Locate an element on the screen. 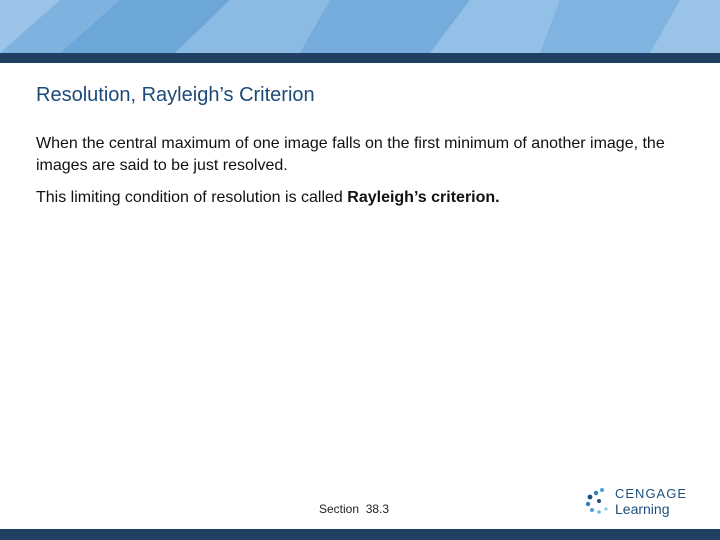 The width and height of the screenshot is (720, 540). logo-line1: CENGAGE is located at coordinates (651, 493).